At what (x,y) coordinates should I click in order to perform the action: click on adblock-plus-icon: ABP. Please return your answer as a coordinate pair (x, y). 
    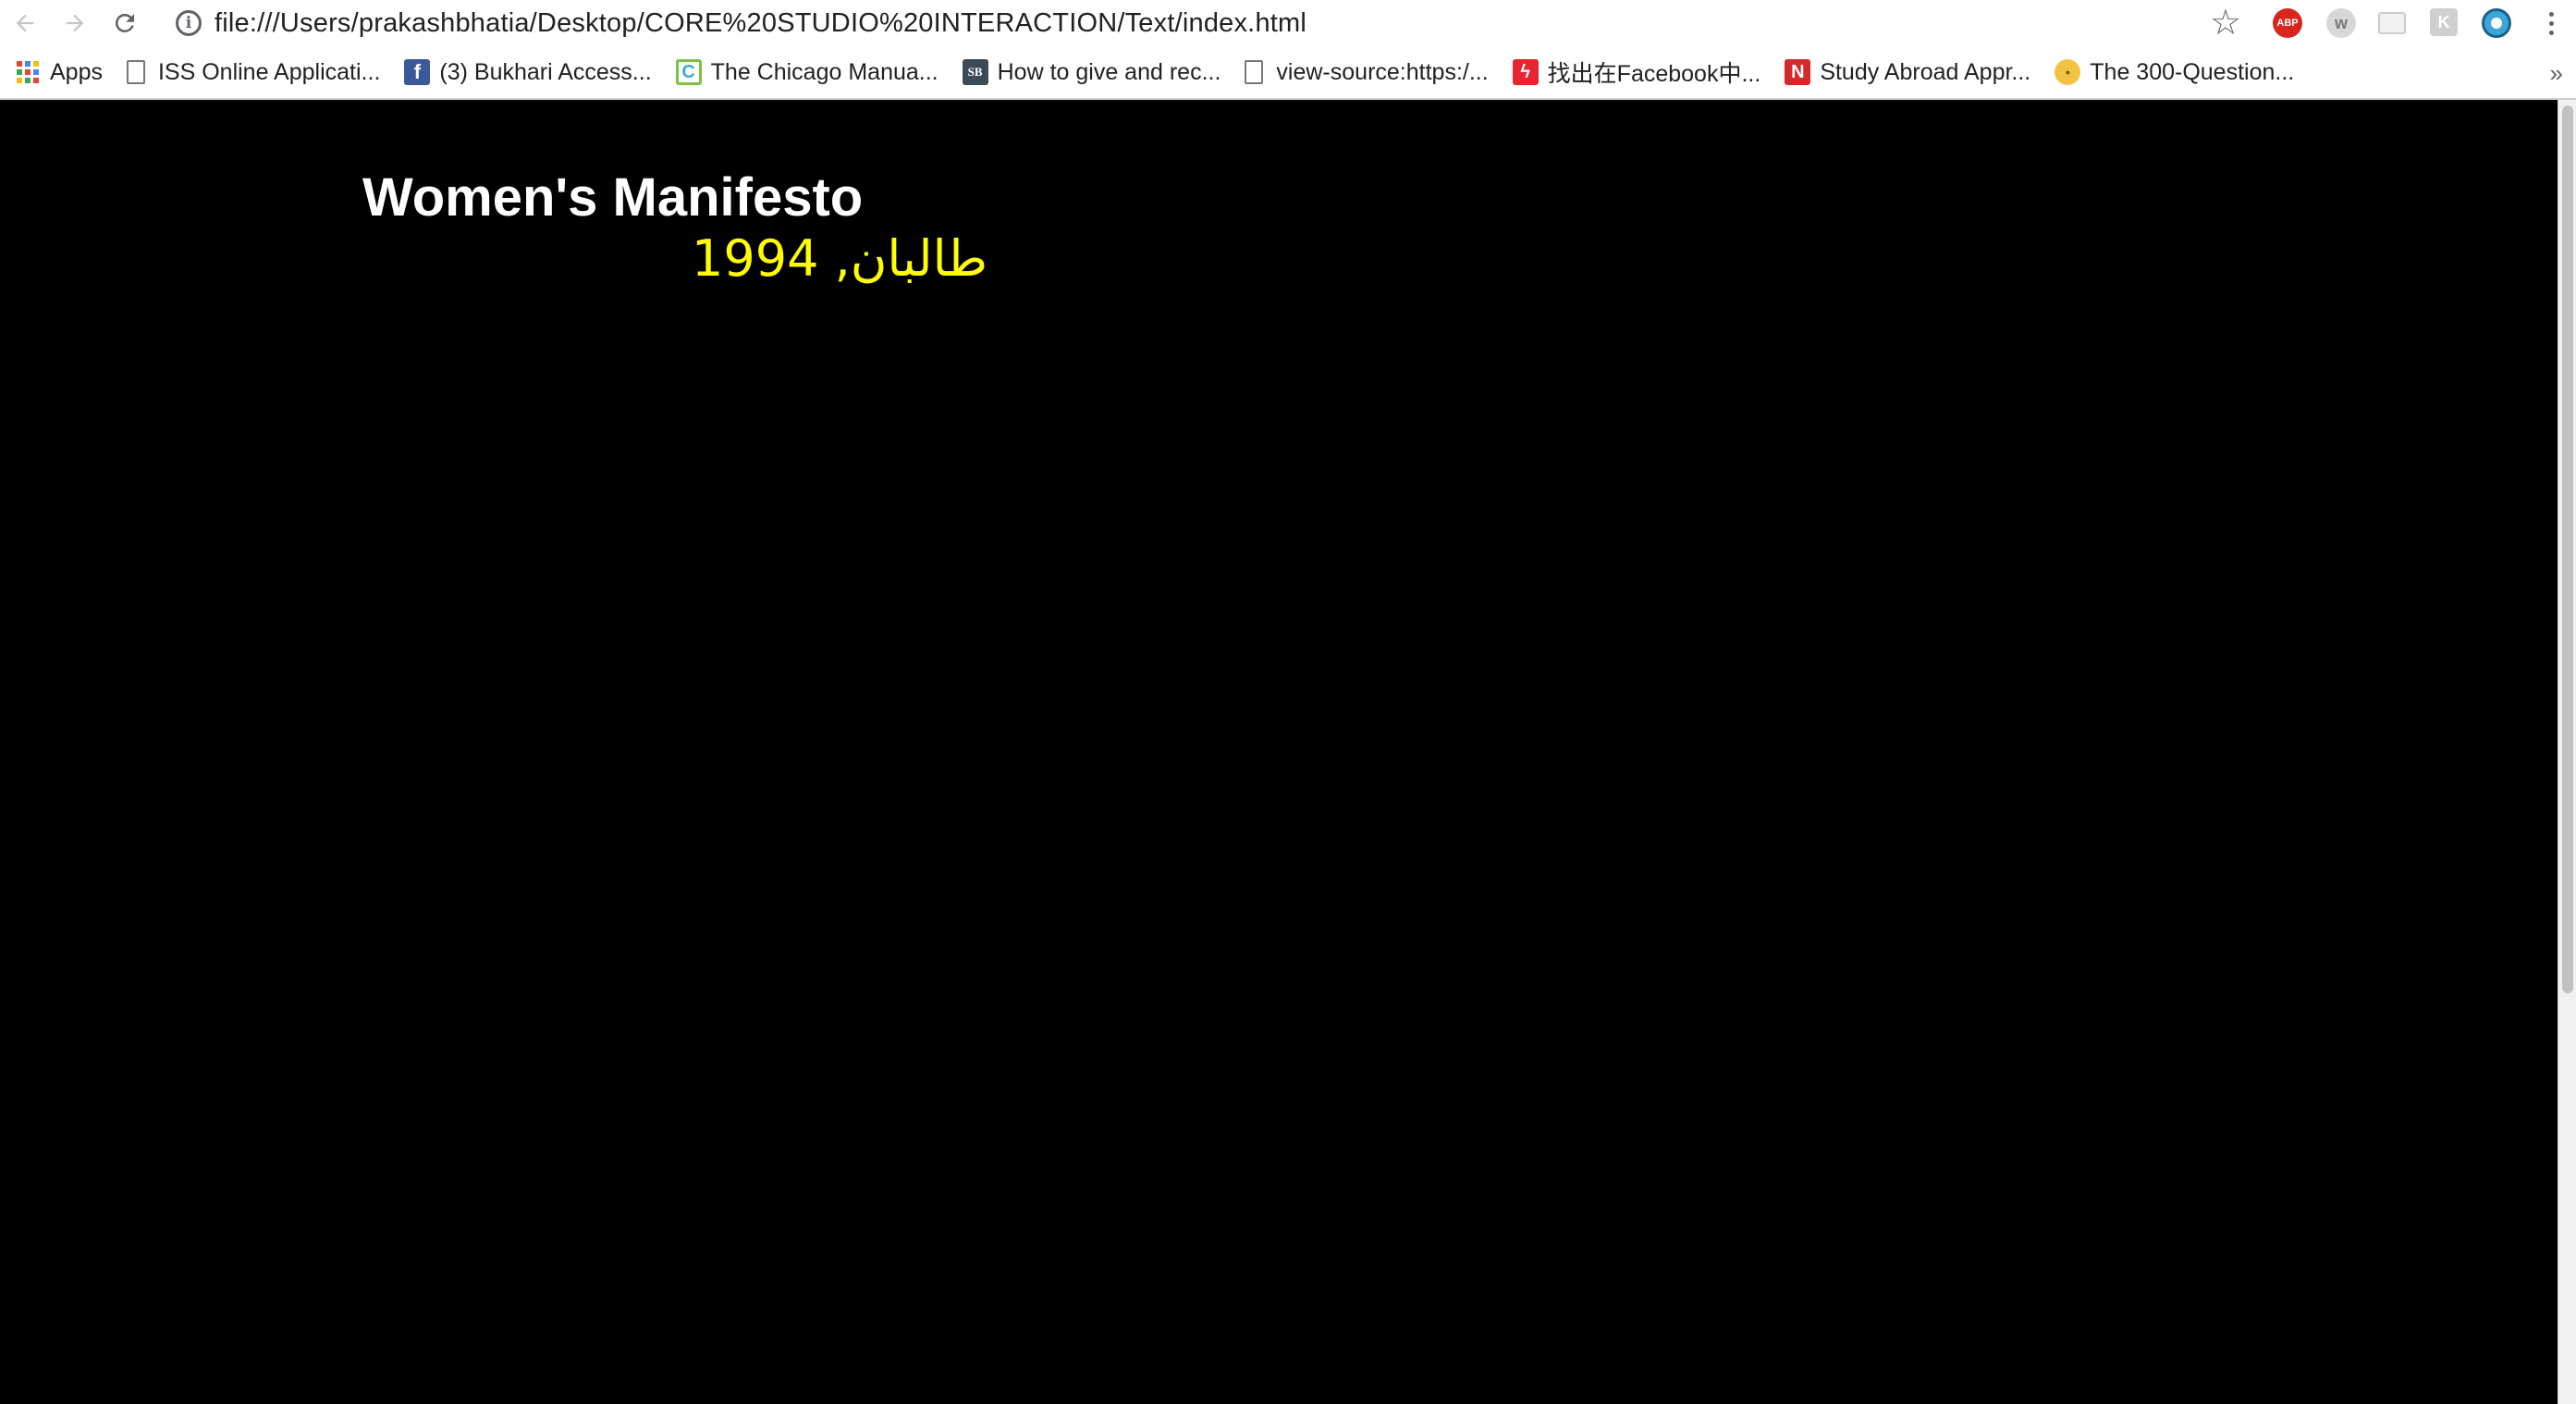
    Looking at the image, I should click on (2287, 23).